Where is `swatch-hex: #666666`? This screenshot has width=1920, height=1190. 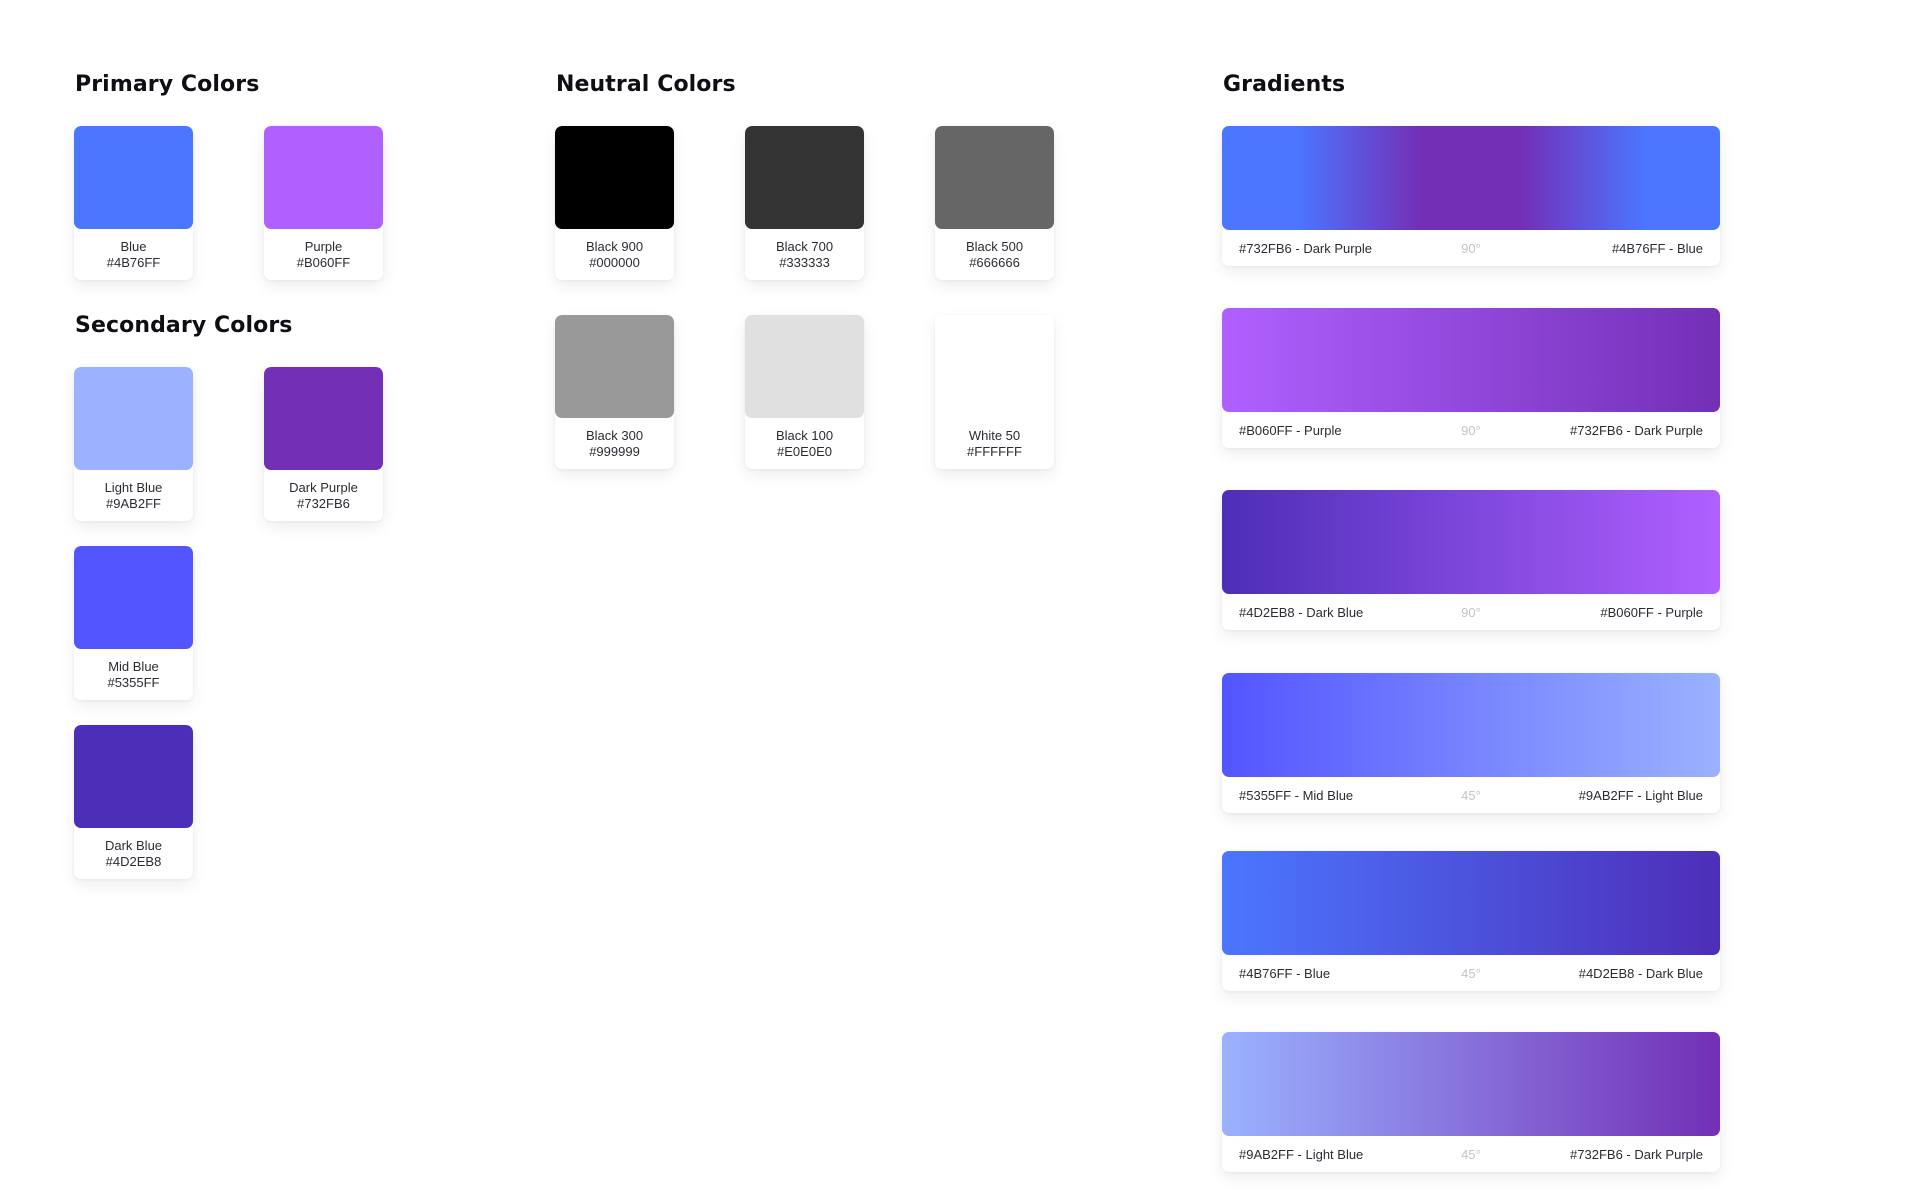
swatch-hex: #666666 is located at coordinates (994, 262).